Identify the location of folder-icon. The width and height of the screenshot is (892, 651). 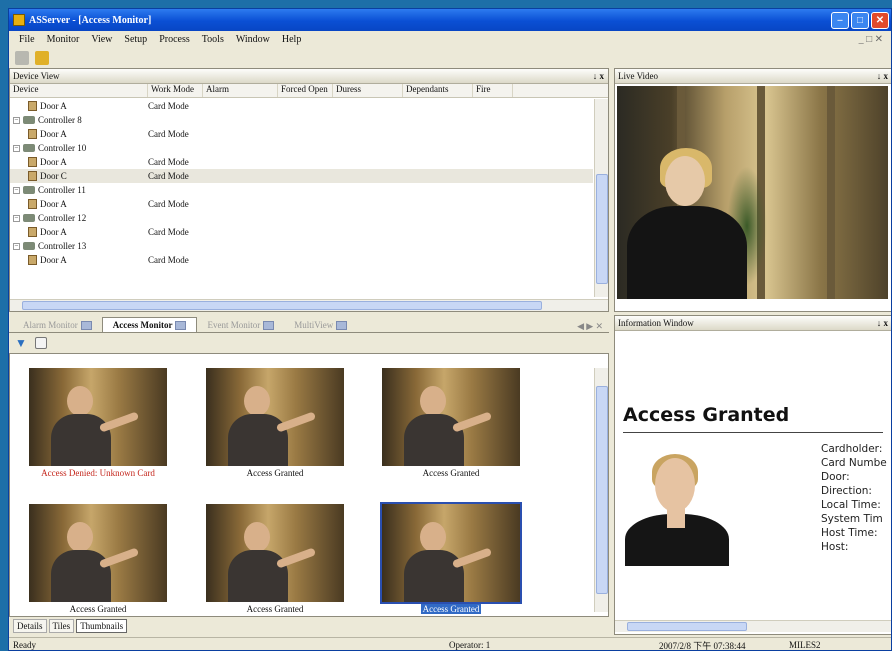
(42, 58).